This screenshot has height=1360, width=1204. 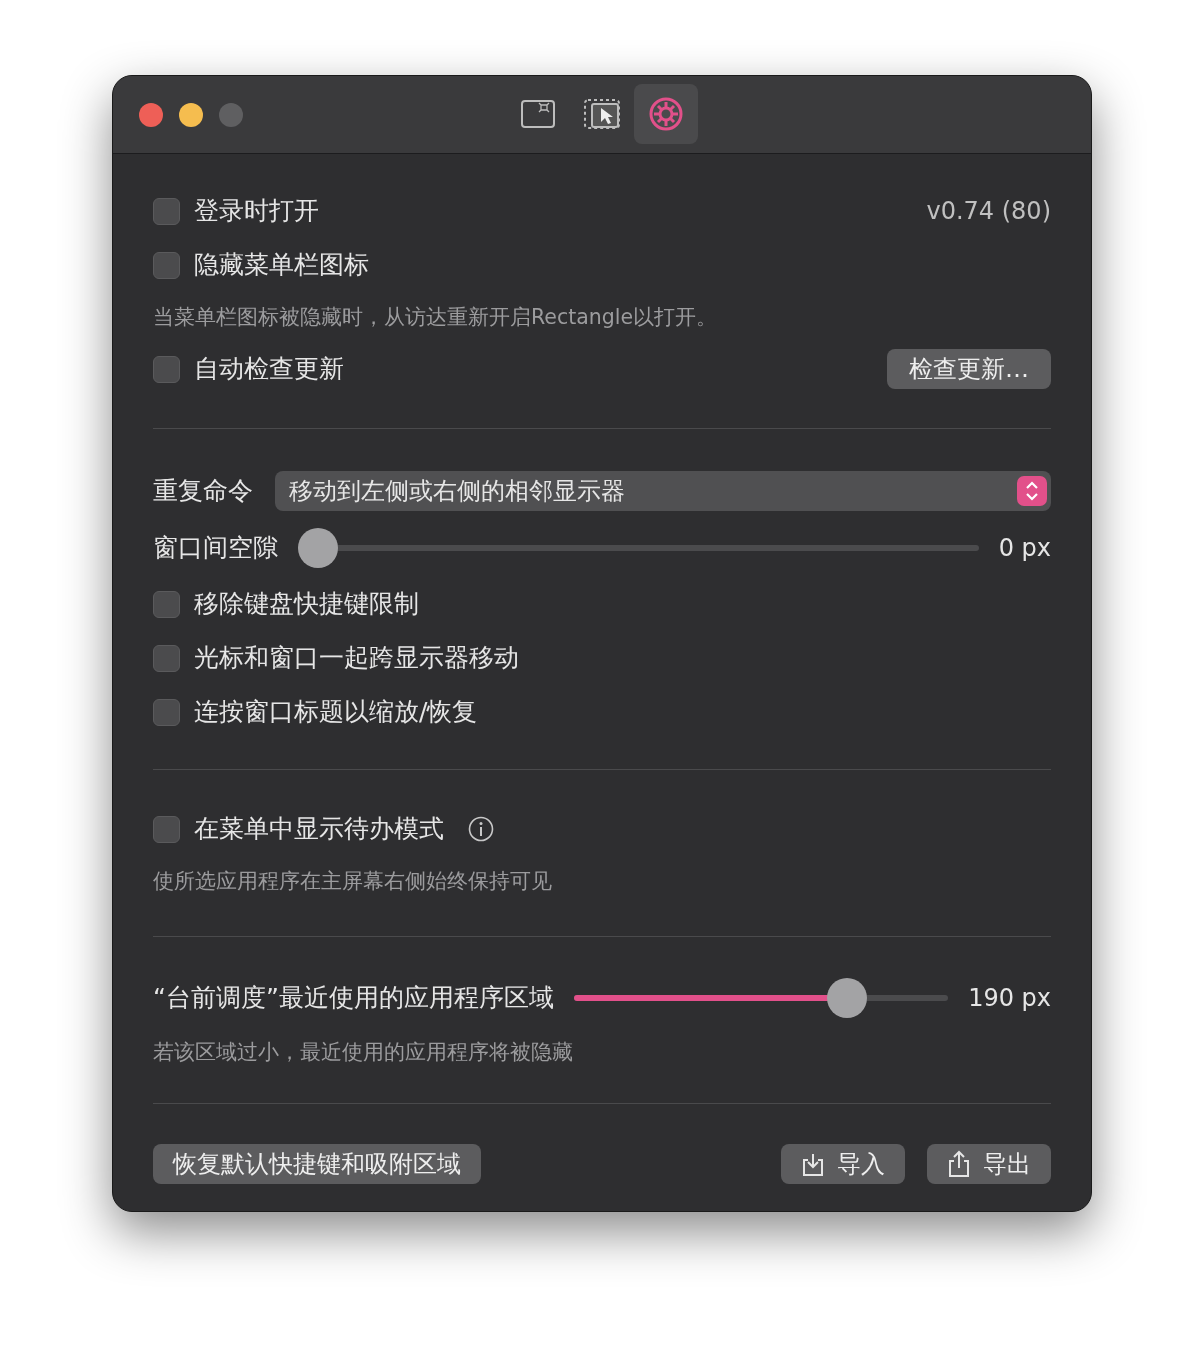 I want to click on import-button: 导入, so click(x=843, y=1164).